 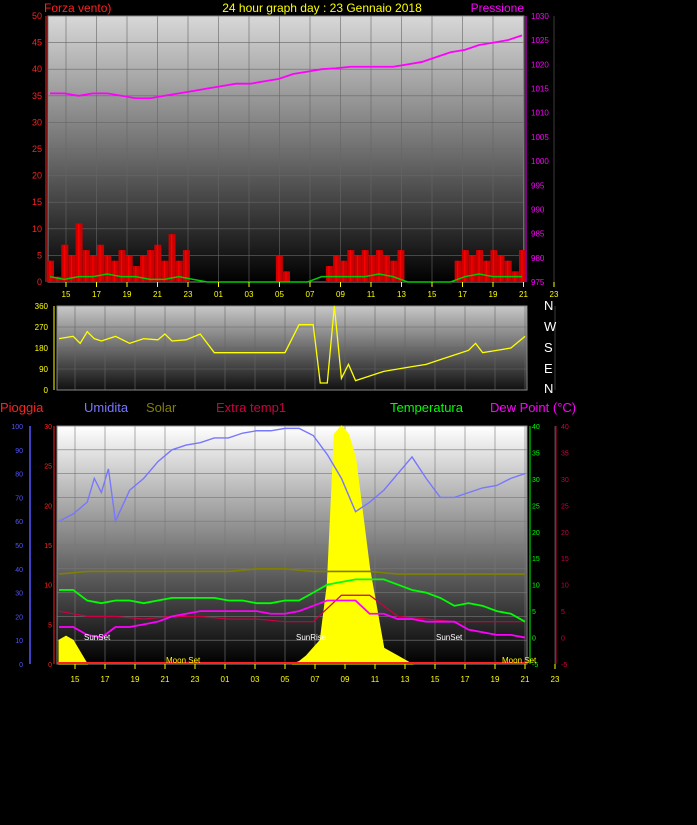 I want to click on humidity-tick-label: 100, so click(x=17, y=427).